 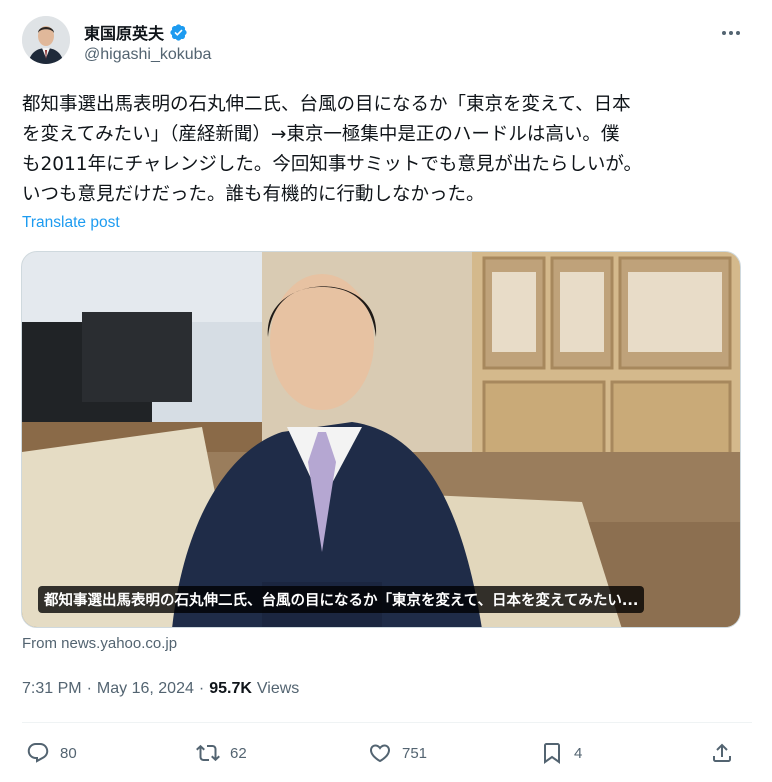 What do you see at coordinates (278, 689) in the screenshot?
I see `views-label: Views` at bounding box center [278, 689].